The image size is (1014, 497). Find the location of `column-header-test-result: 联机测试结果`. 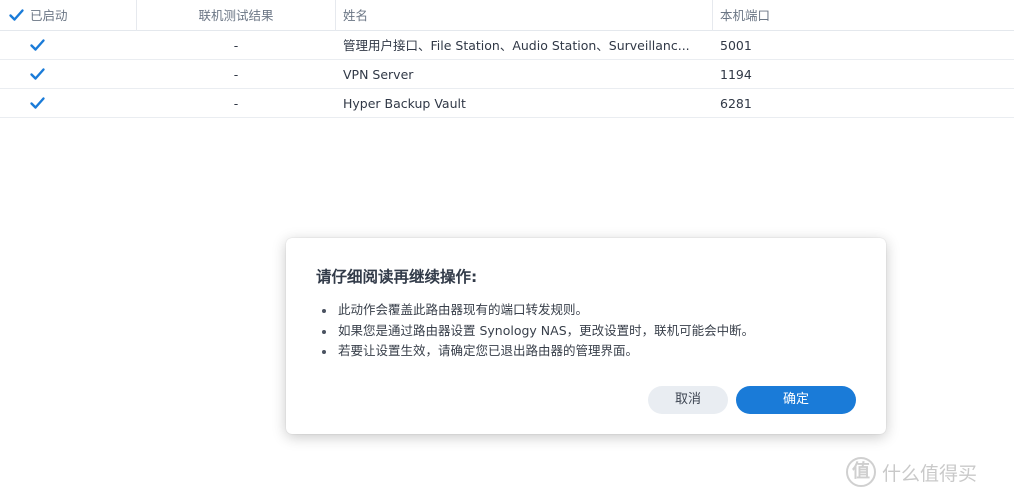

column-header-test-result: 联机测试结果 is located at coordinates (236, 15).